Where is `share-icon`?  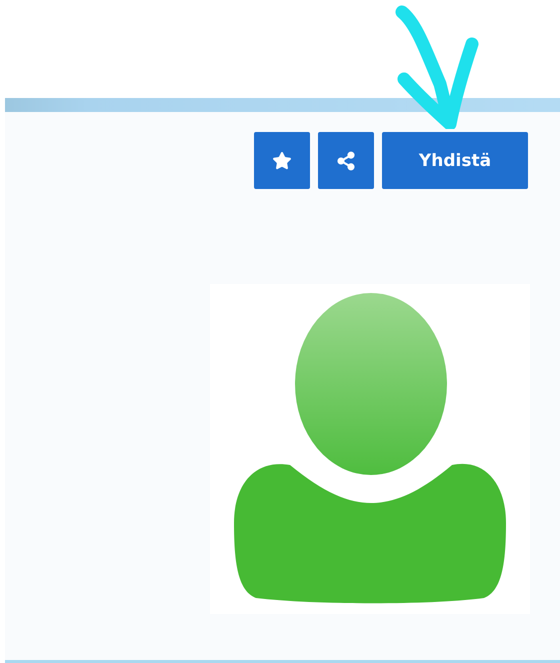
share-icon is located at coordinates (346, 160).